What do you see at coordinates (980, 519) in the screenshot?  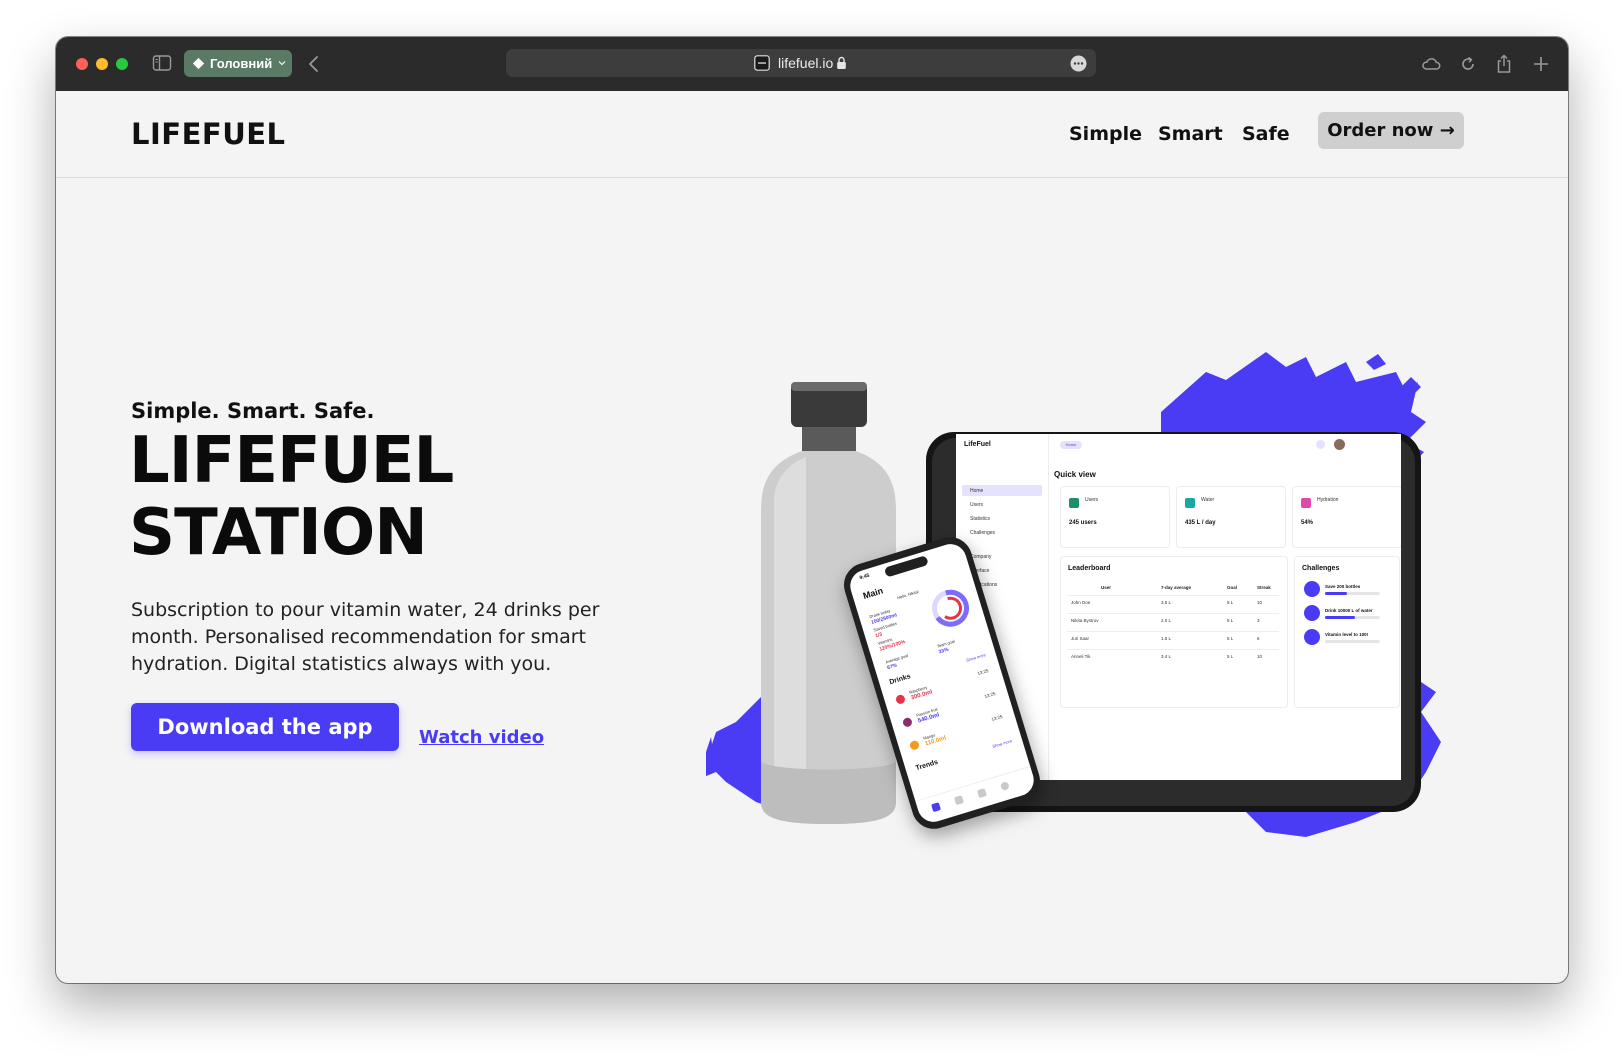 I see `dashboard-nav-statistics: Statistics` at bounding box center [980, 519].